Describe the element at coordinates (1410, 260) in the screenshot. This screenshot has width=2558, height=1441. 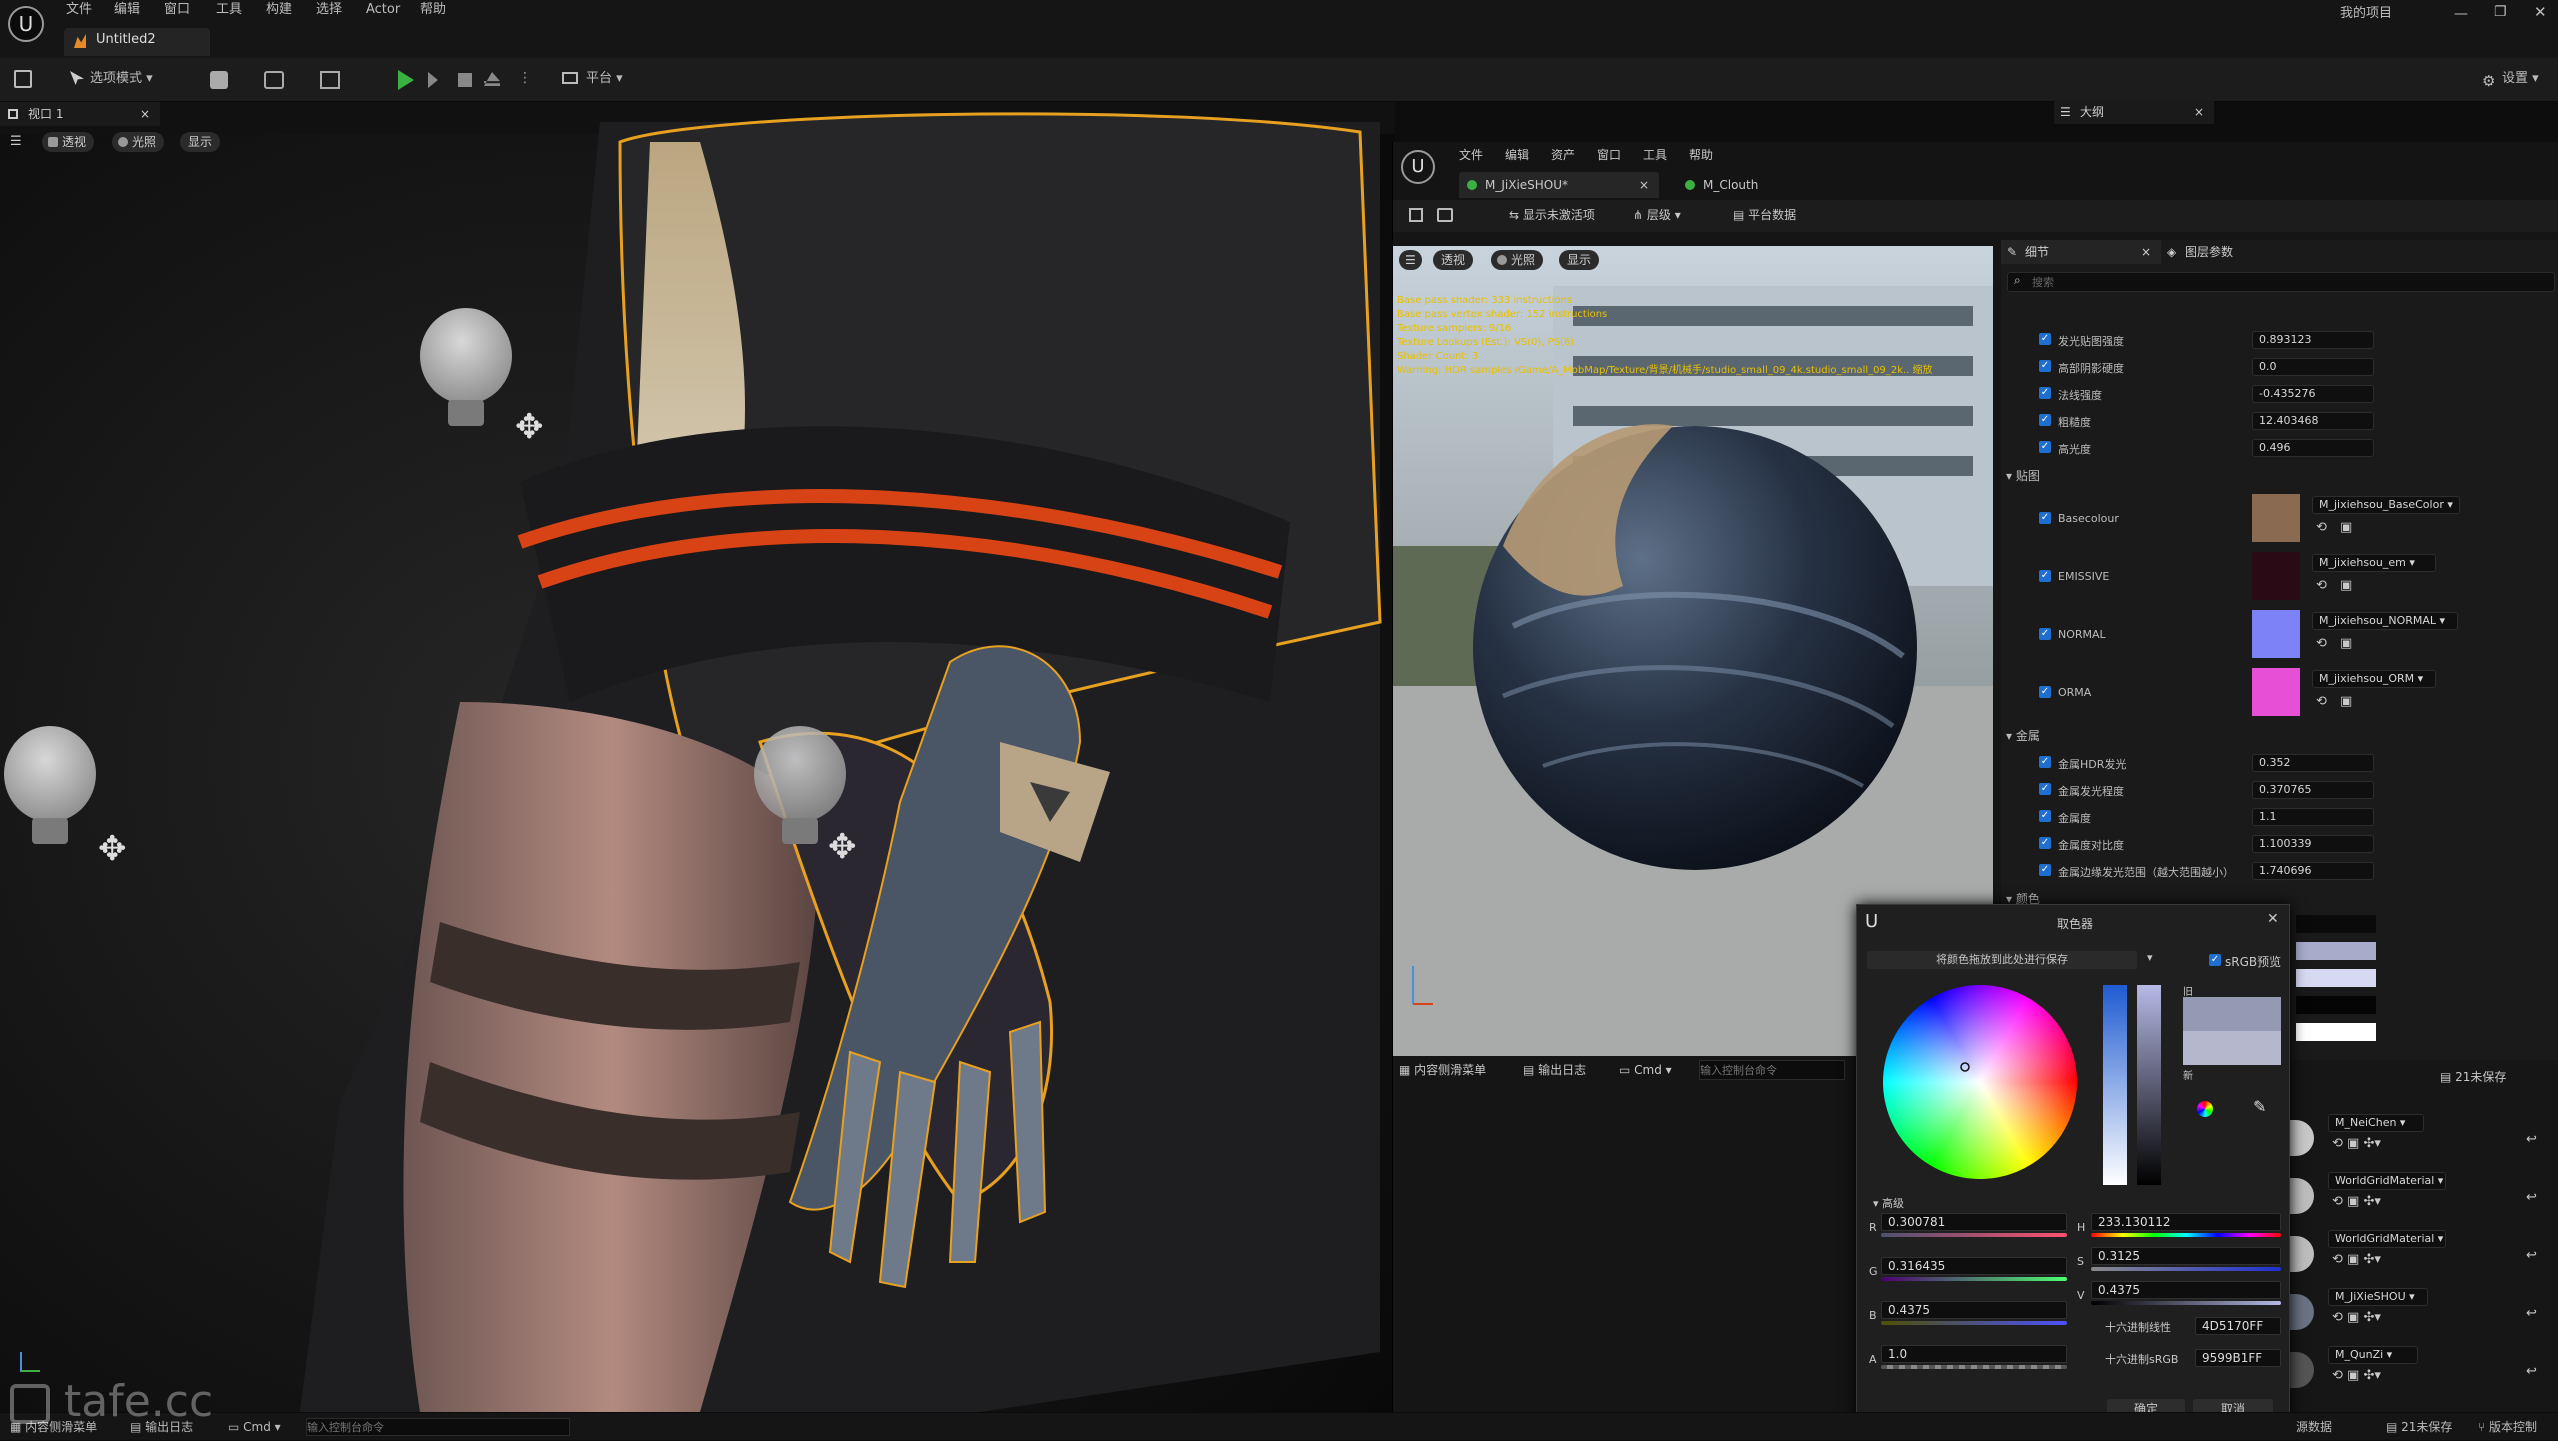
I see `preview-menu-button: ☰` at that location.